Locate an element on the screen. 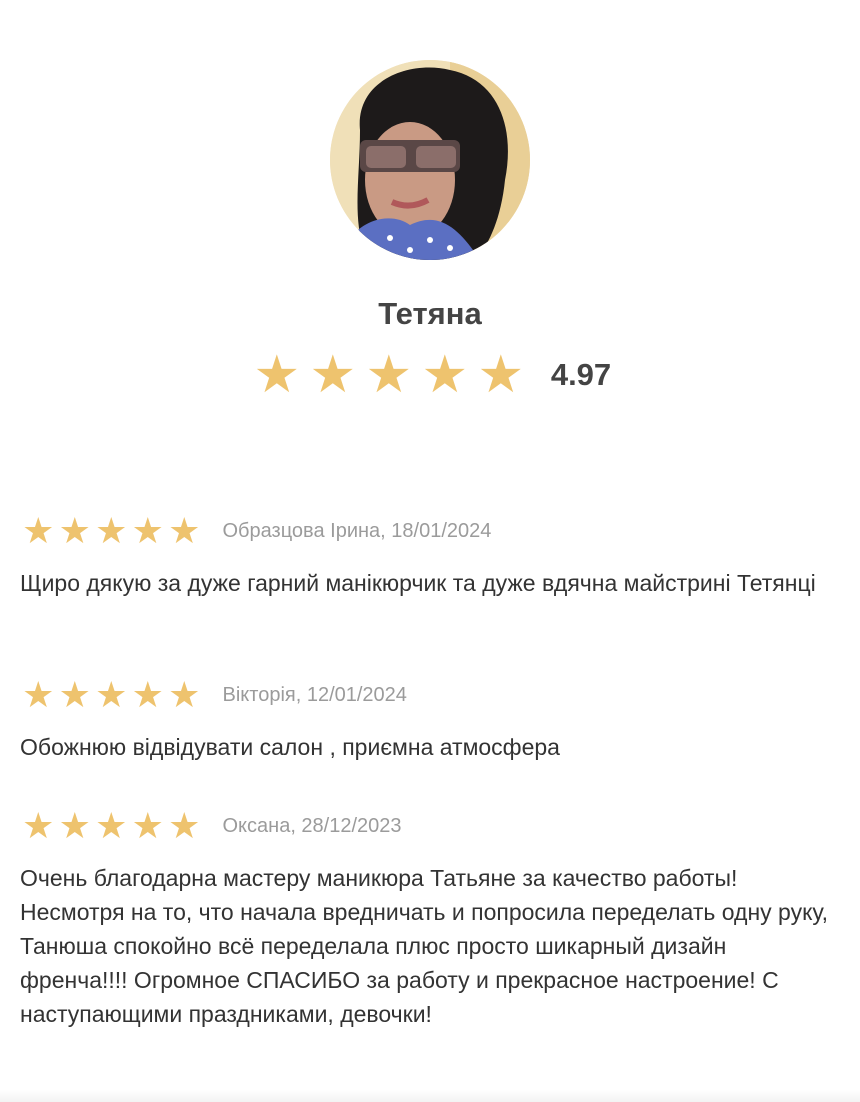  profile-rating: ★ ★ ★ ★ ★ 4.97 is located at coordinates (430, 375).